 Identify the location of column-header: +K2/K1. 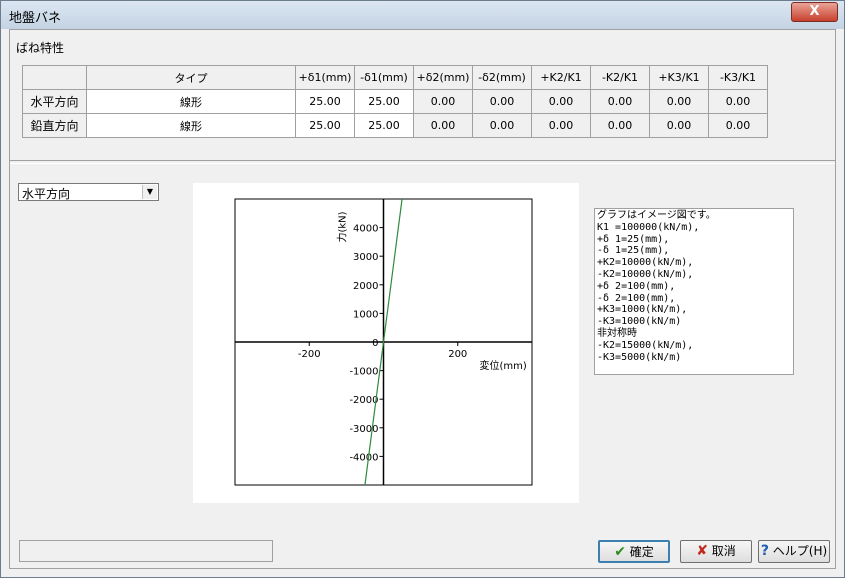
(561, 77).